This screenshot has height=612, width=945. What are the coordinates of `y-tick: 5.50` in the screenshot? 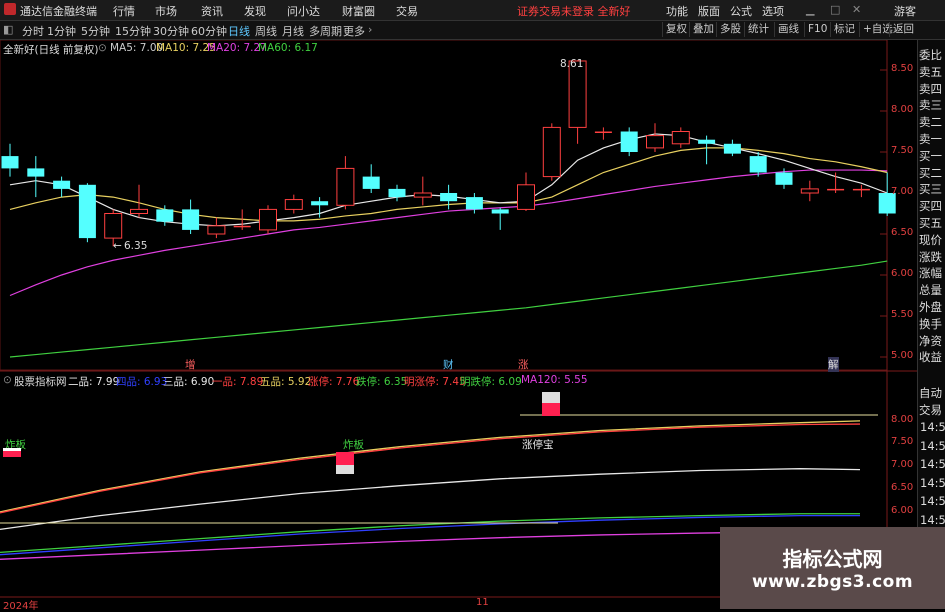 It's located at (902, 314).